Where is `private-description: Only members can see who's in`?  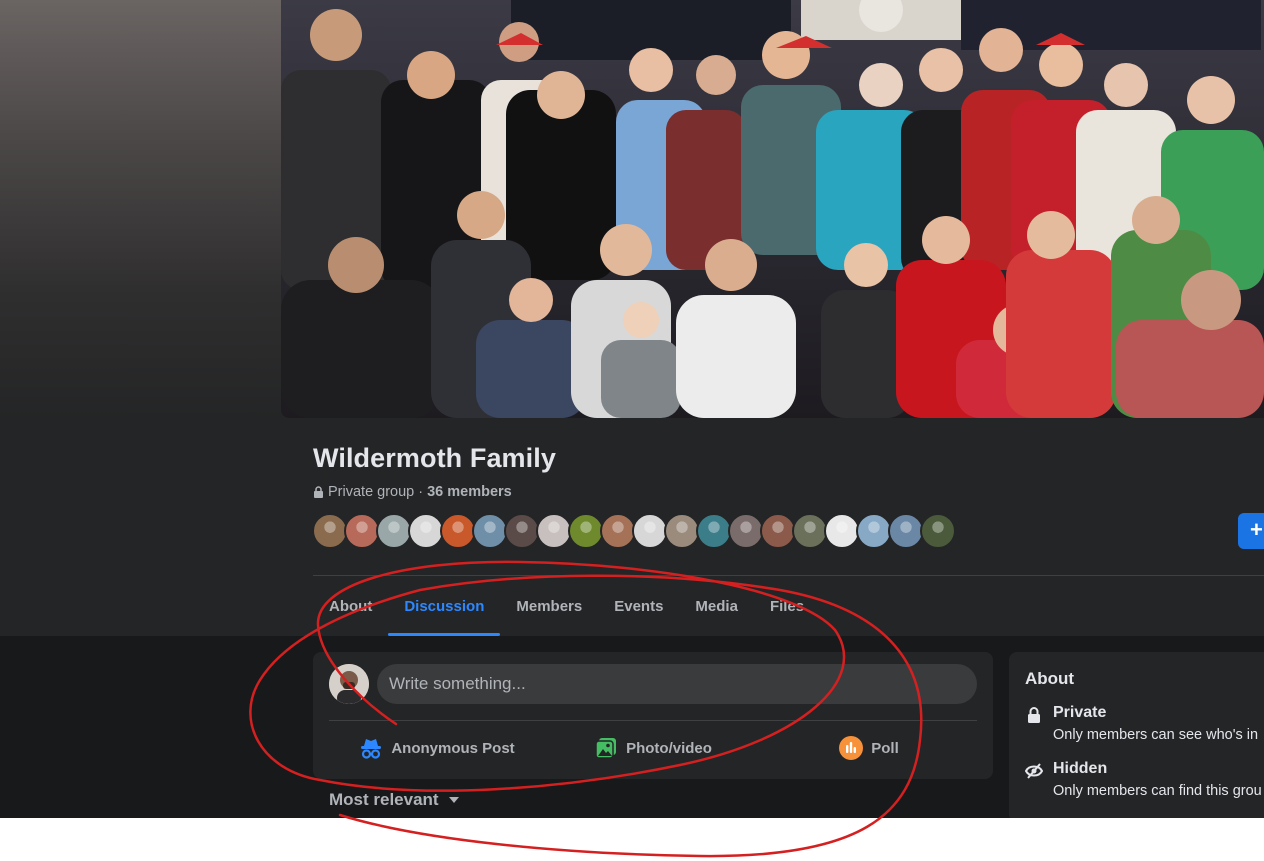
private-description: Only members can see who's in is located at coordinates (1156, 735).